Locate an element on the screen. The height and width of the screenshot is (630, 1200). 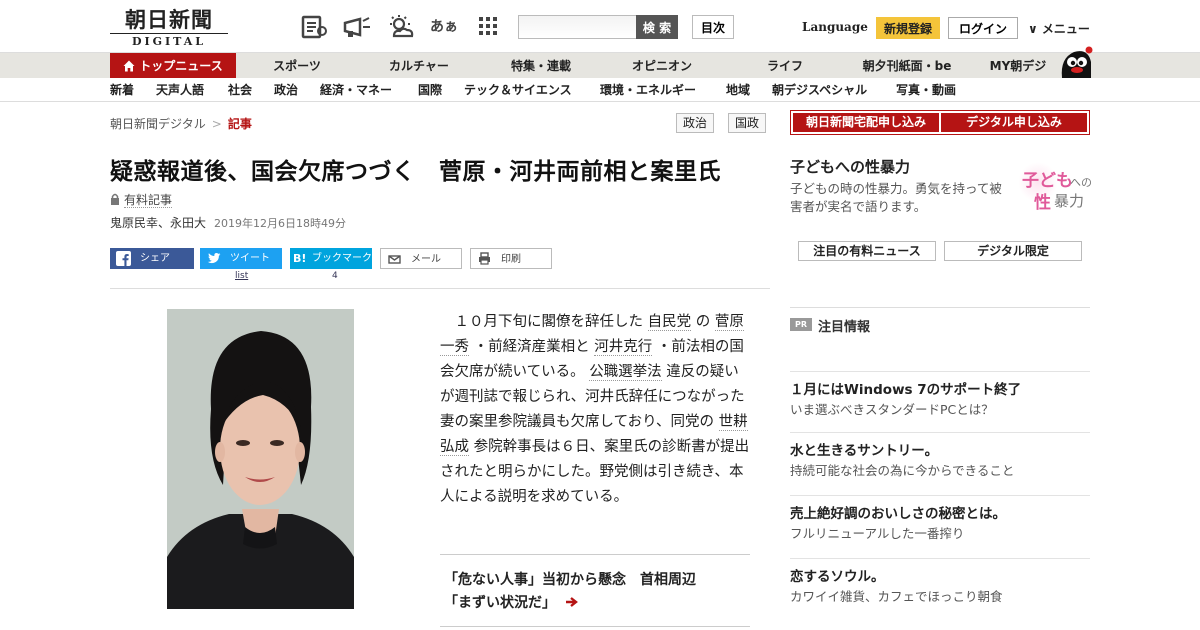
hatena-icon: B! is located at coordinates (300, 258).